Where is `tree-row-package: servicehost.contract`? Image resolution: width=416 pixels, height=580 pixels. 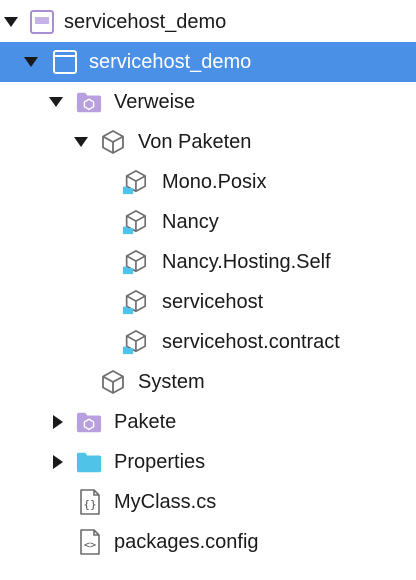
tree-row-package: servicehost.contract is located at coordinates (208, 342).